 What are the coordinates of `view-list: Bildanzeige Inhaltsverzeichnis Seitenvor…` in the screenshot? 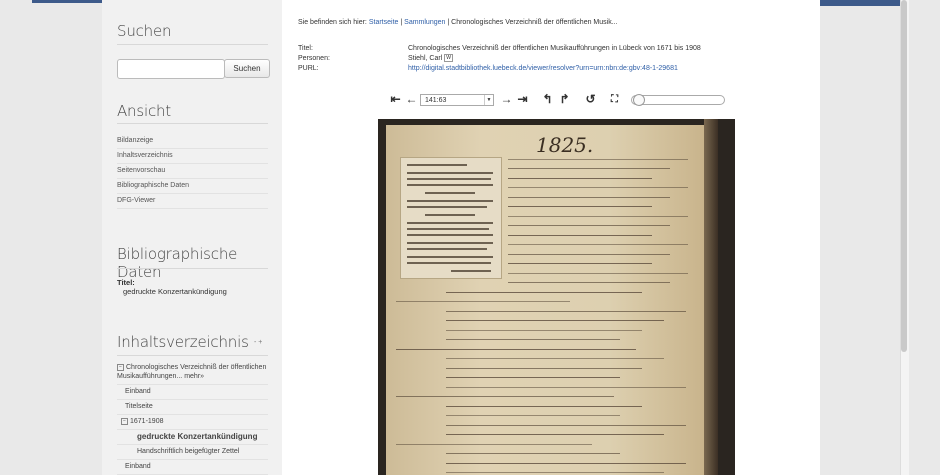 It's located at (192, 171).